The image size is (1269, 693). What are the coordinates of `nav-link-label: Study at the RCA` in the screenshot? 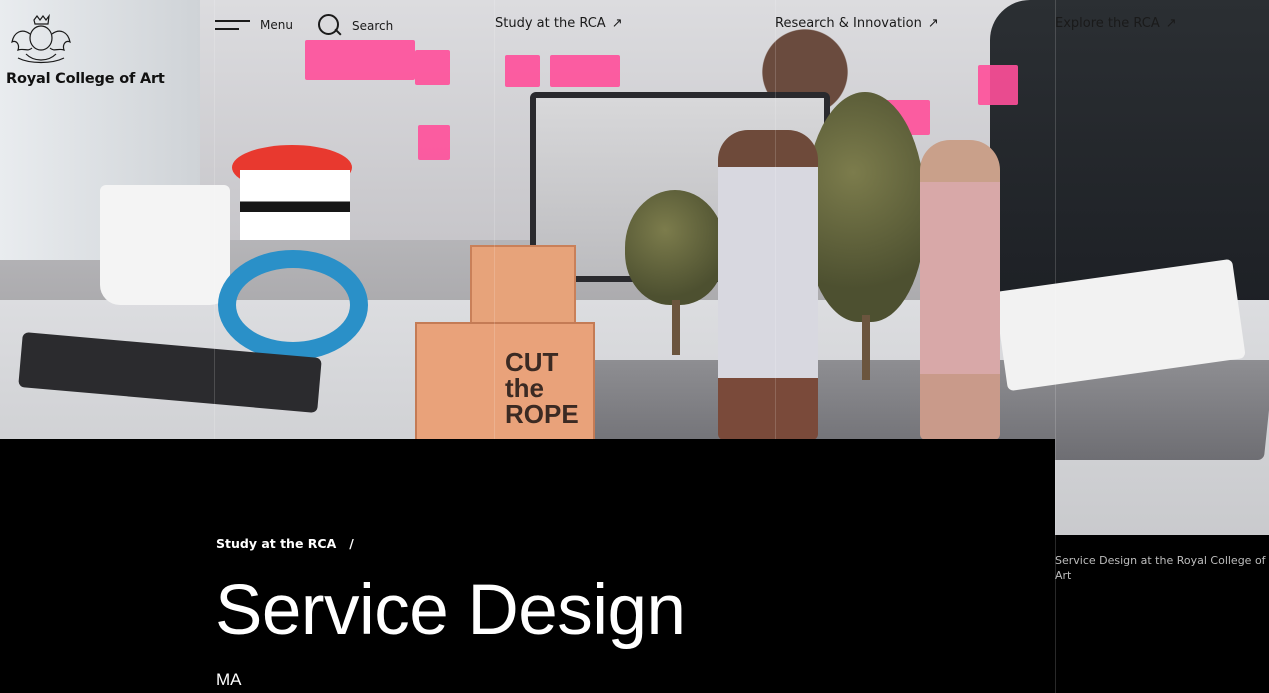 It's located at (550, 23).